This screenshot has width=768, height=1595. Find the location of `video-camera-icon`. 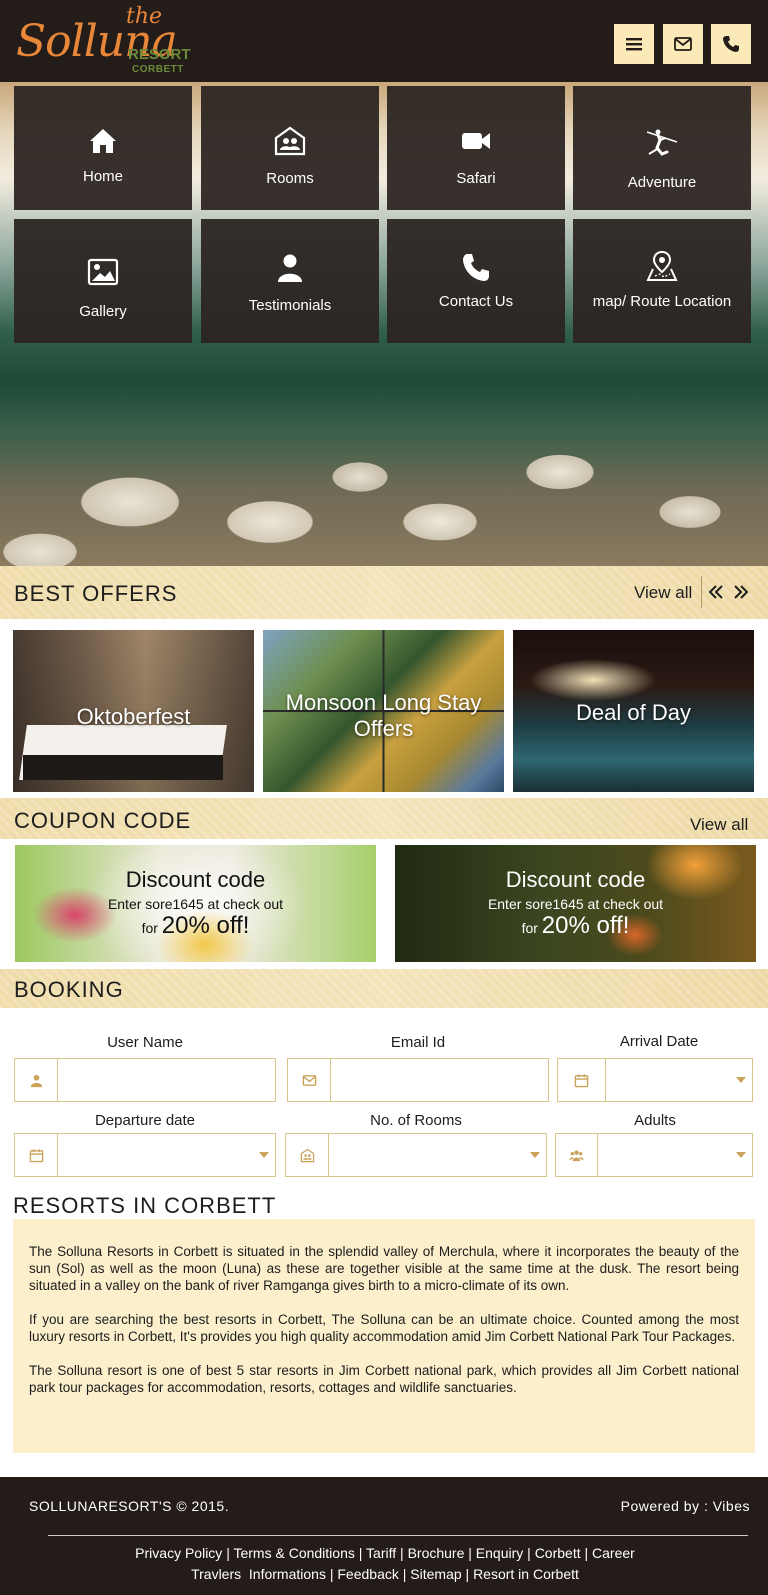

video-camera-icon is located at coordinates (476, 141).